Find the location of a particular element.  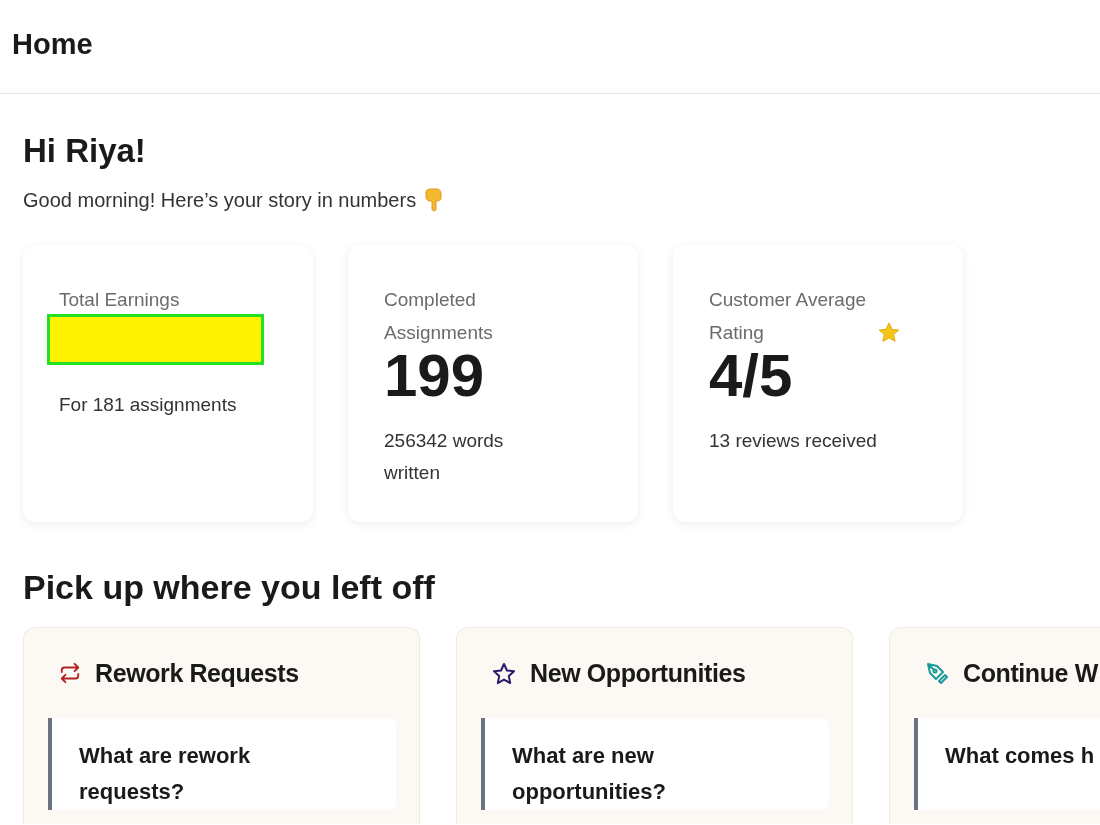

stat-note: For 181 assignments is located at coordinates (148, 405).